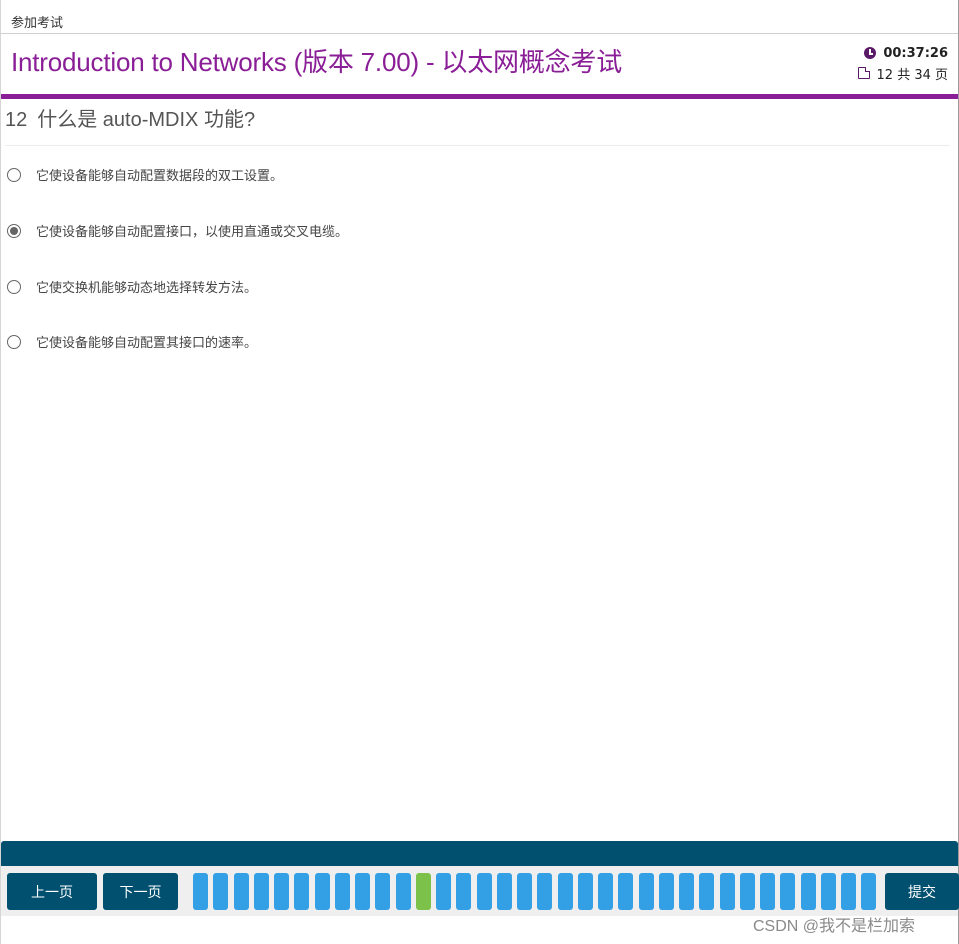  I want to click on question-pager, so click(537, 891).